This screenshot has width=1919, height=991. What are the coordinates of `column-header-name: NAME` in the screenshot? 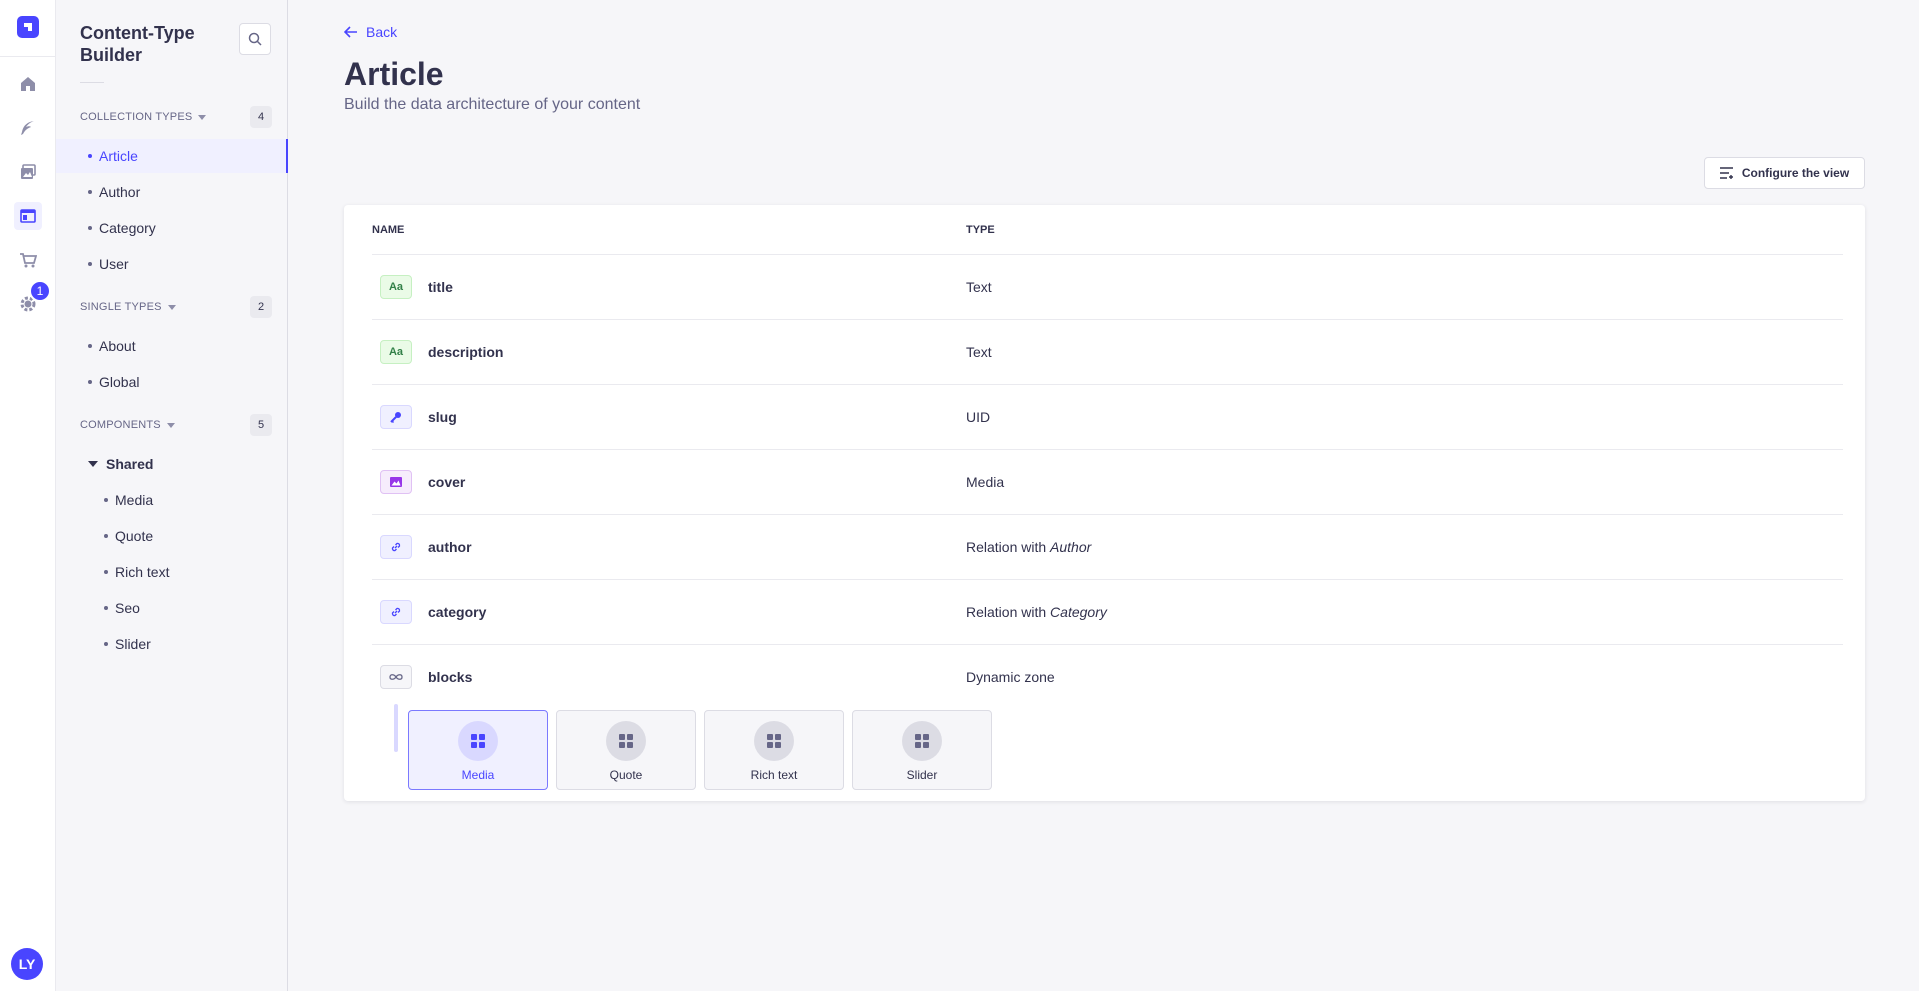 It's located at (388, 230).